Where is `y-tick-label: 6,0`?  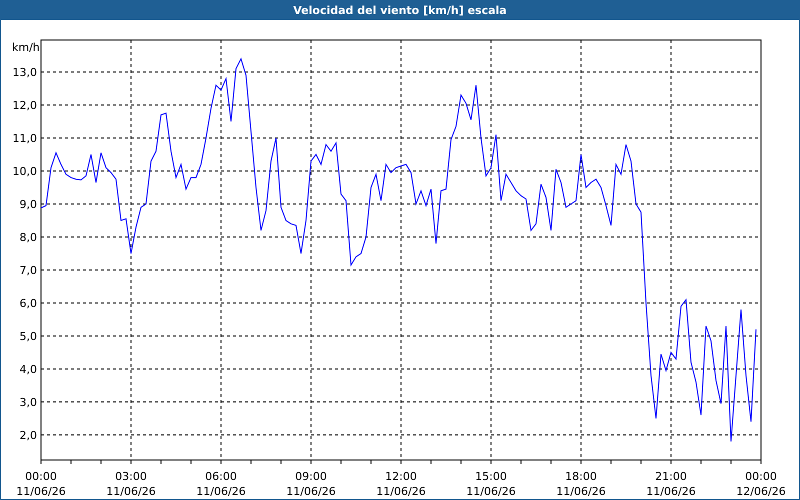 y-tick-label: 6,0 is located at coordinates (28, 303).